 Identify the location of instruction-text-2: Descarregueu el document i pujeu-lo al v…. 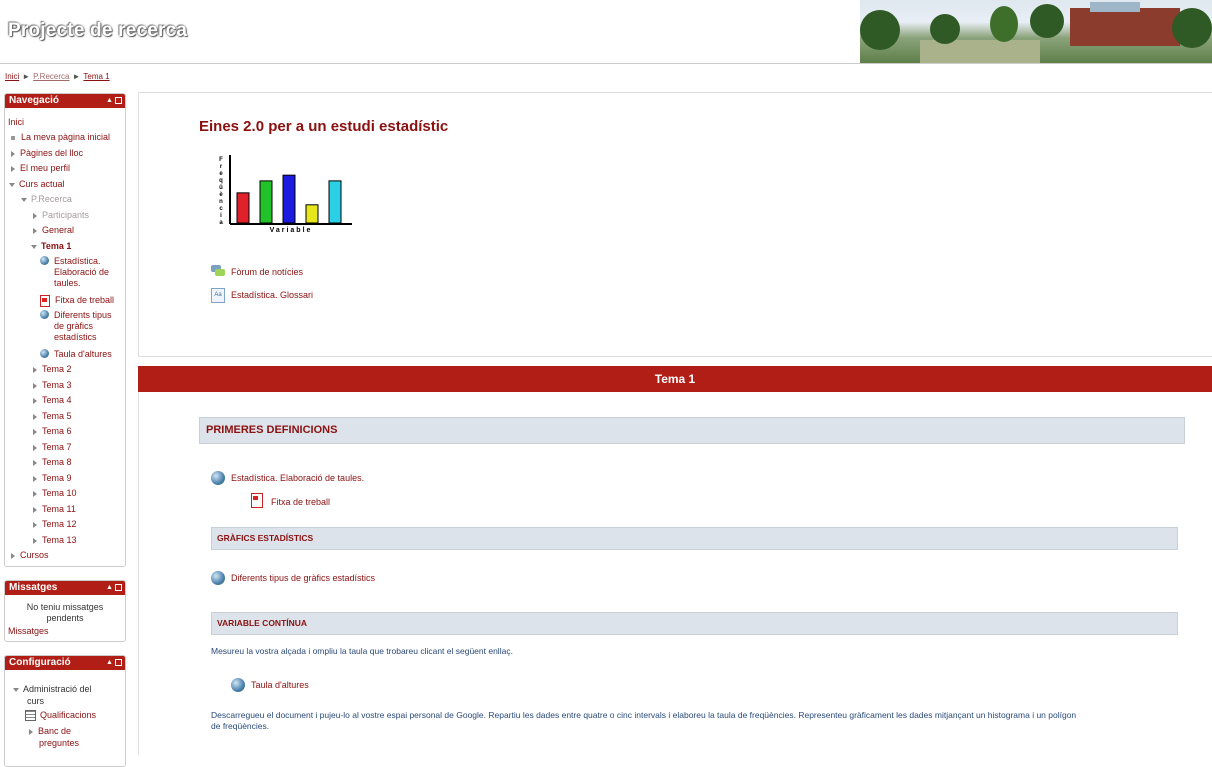
(644, 720).